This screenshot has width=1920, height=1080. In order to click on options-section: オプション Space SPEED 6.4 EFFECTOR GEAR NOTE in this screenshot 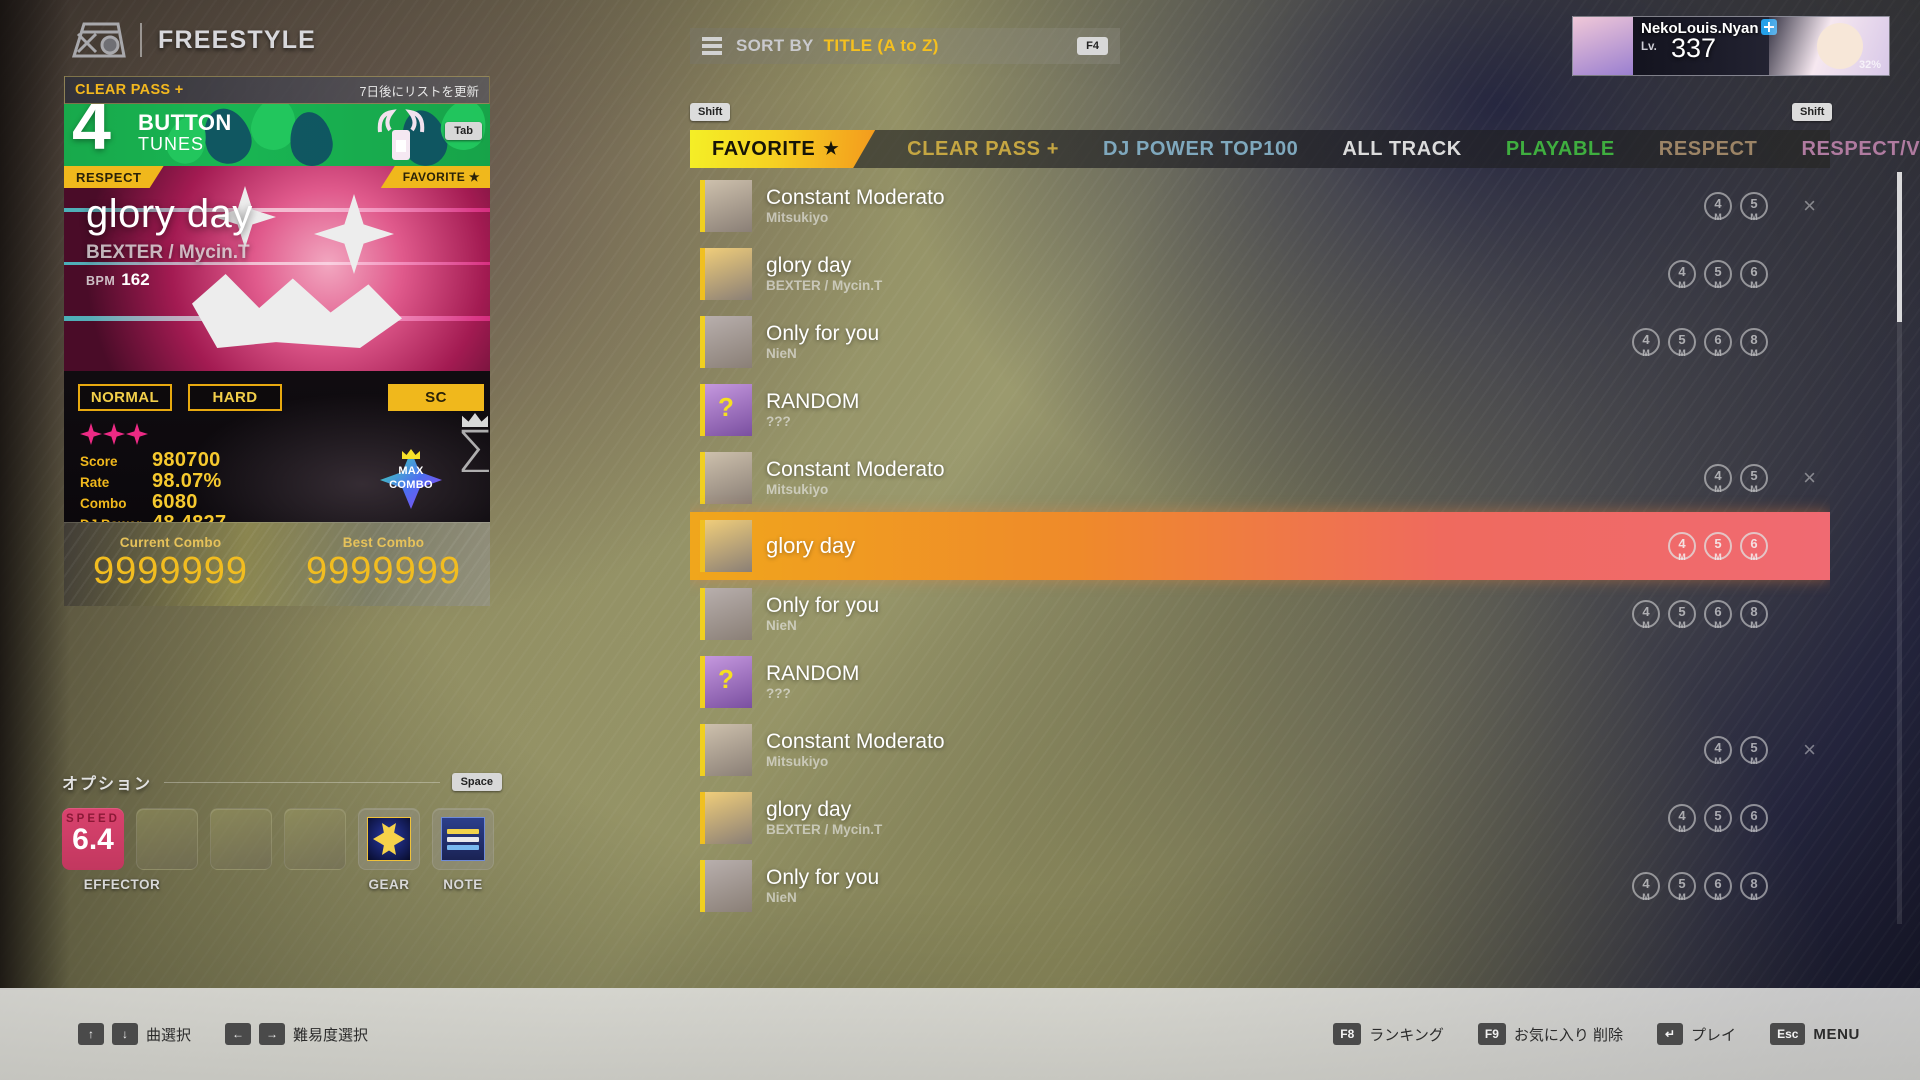, I will do `click(282, 831)`.